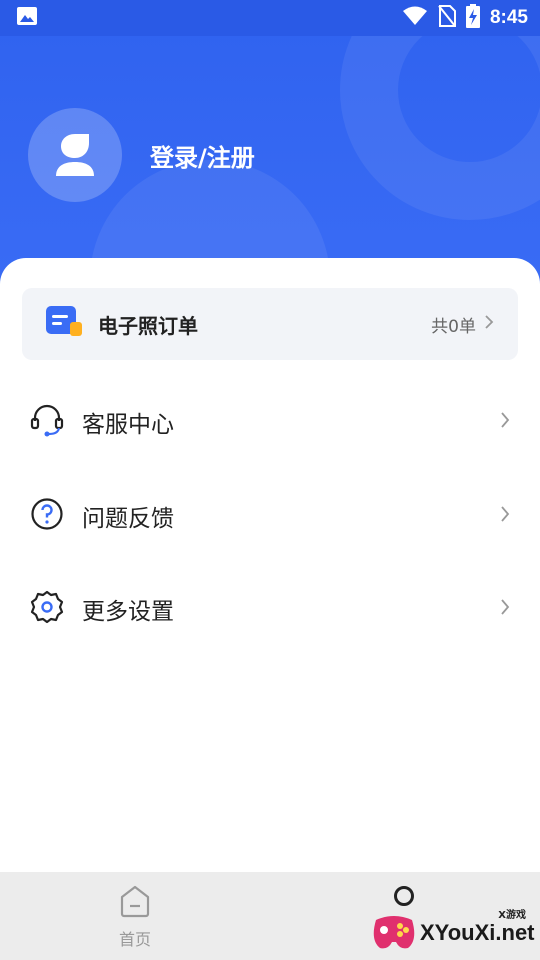 The width and height of the screenshot is (540, 960). I want to click on gamepad-icon, so click(394, 934).